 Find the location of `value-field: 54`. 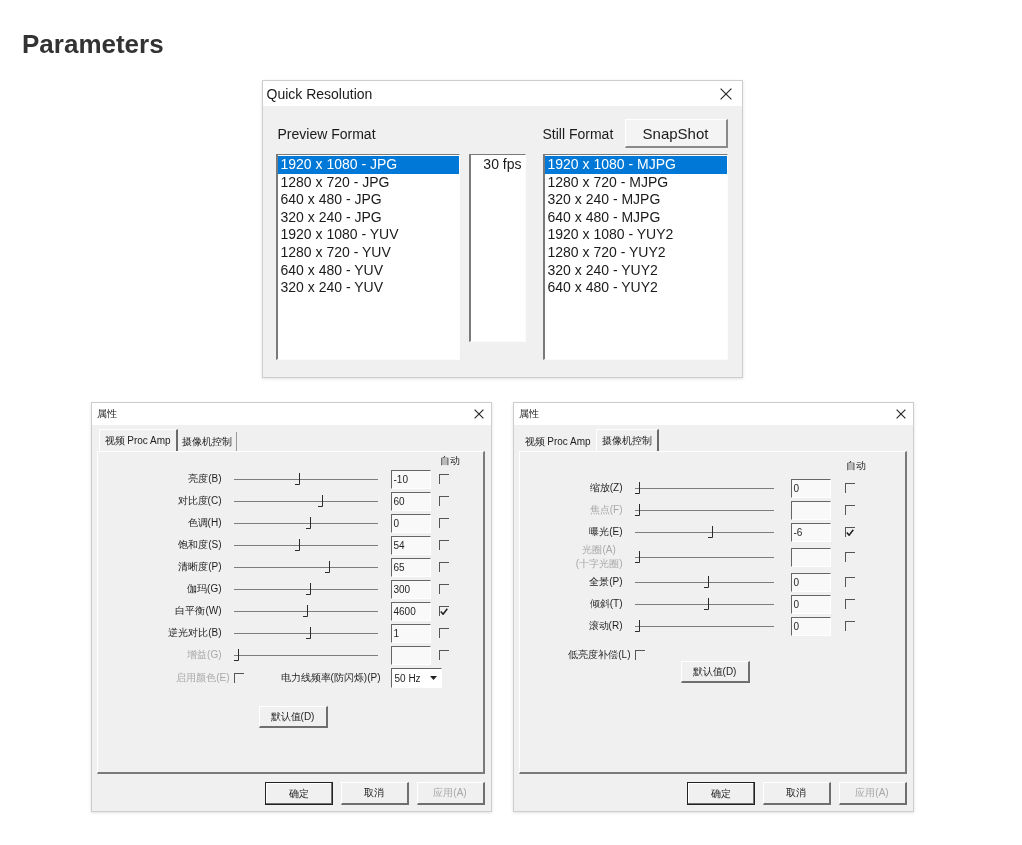

value-field: 54 is located at coordinates (410, 545).